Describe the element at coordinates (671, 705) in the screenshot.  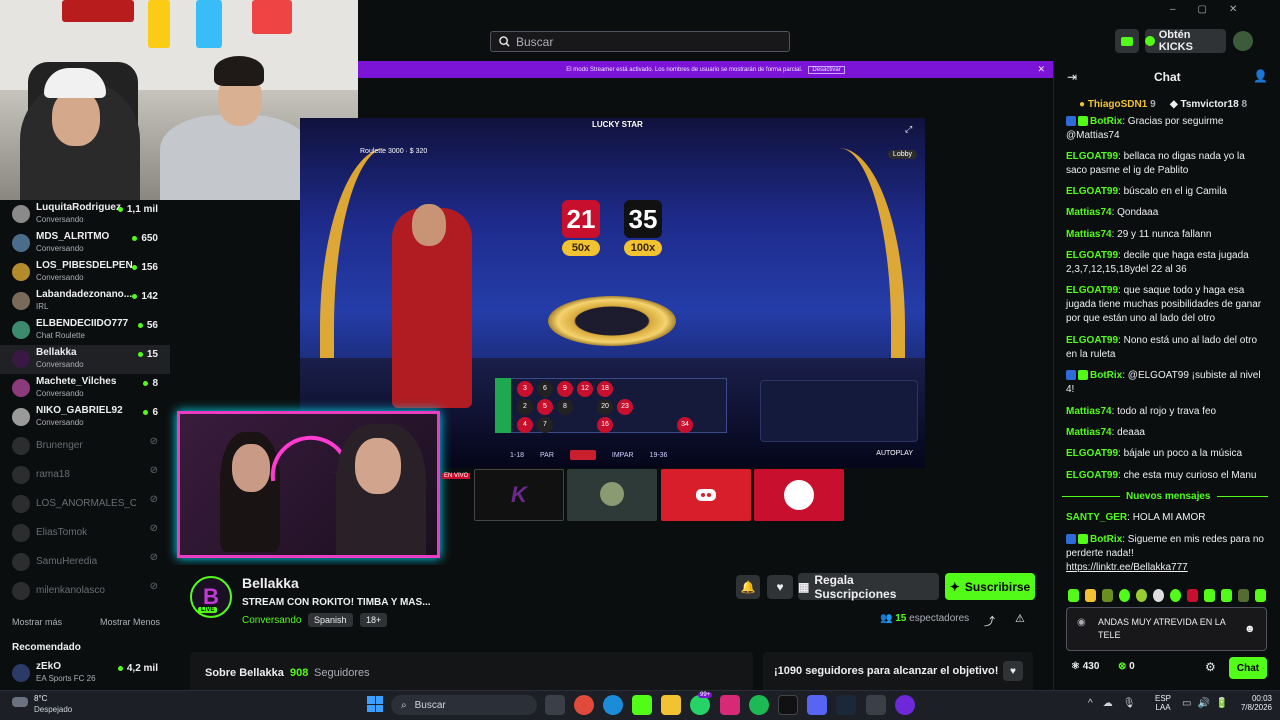
I see `file-explorer-icon` at that location.